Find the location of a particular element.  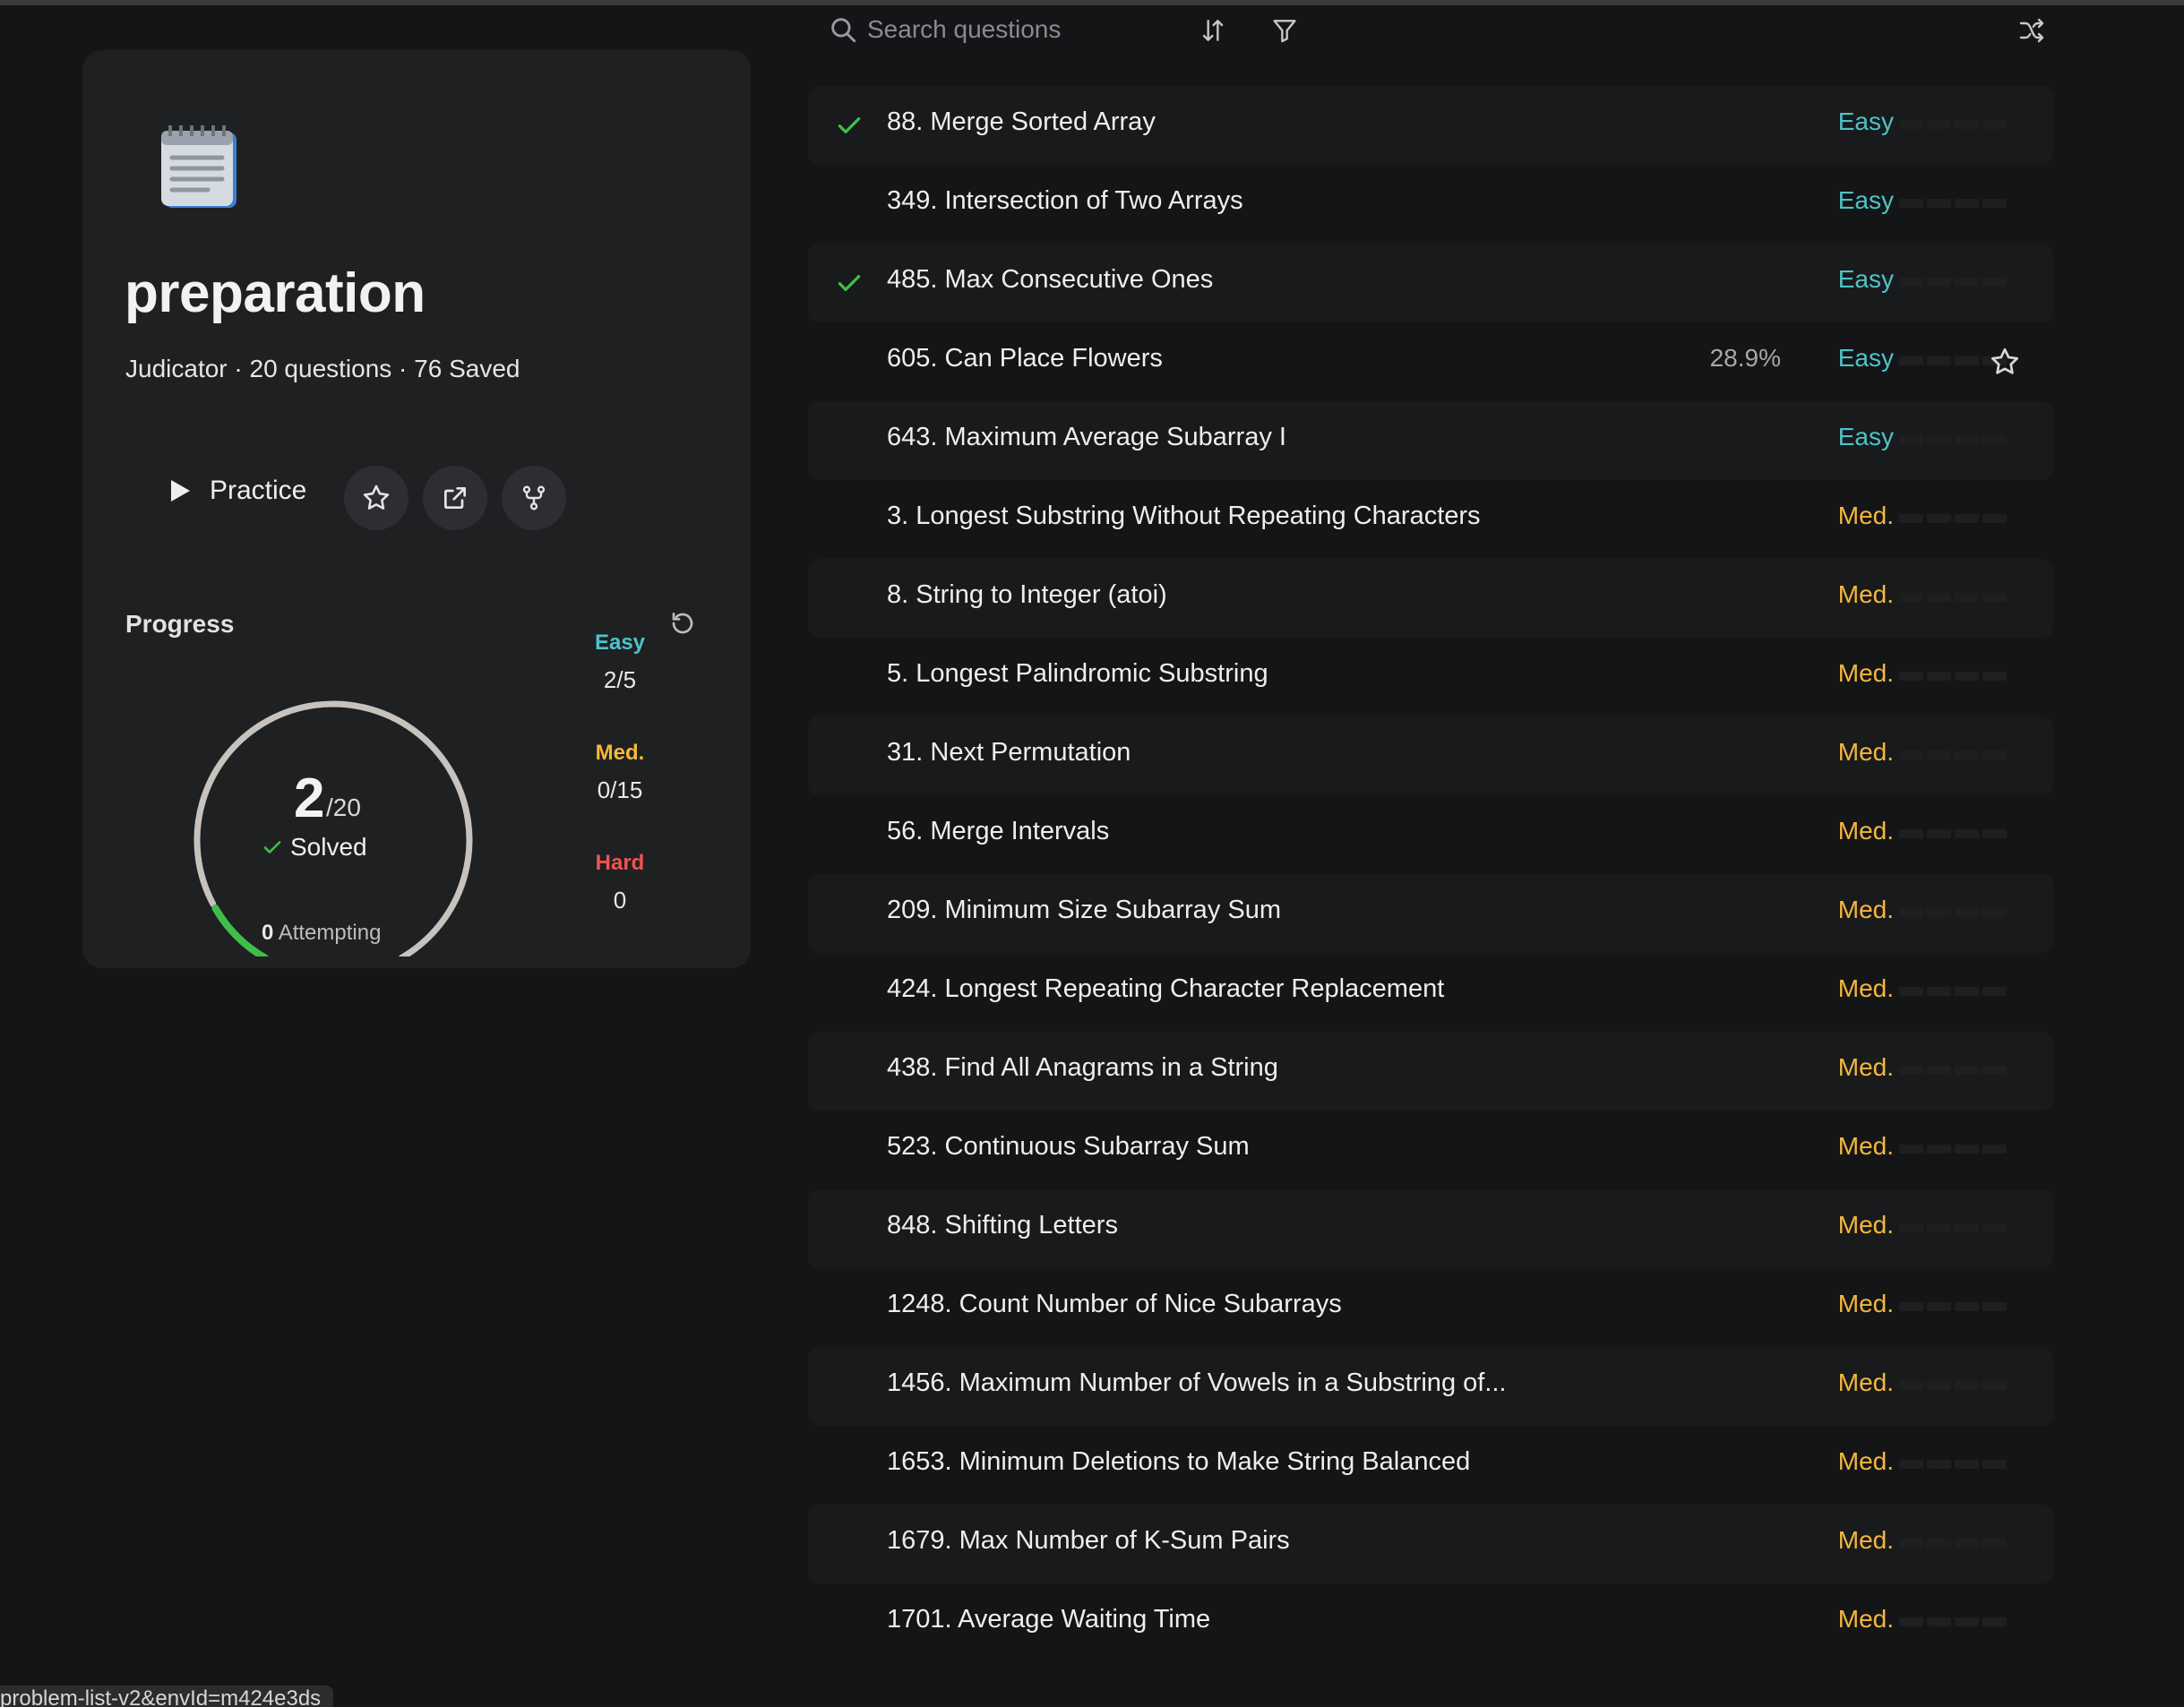

shuffle-button is located at coordinates (2032, 30).